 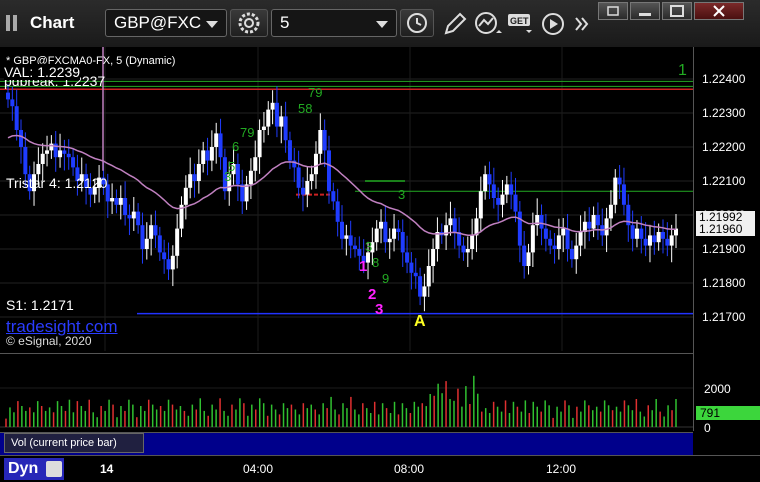 I want to click on tristar-label: Tristar 4: 1.2120, so click(x=57, y=183).